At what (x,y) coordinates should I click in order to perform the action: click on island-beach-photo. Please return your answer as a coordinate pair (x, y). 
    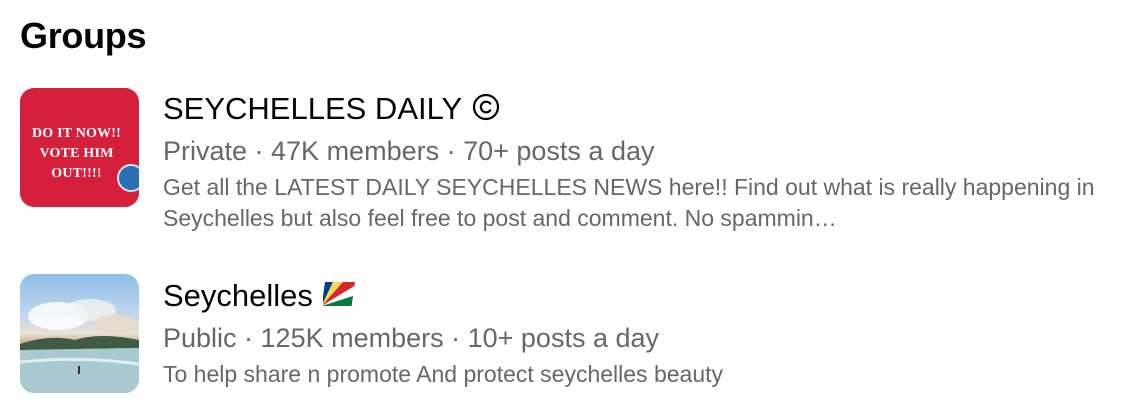
    Looking at the image, I should click on (79, 346).